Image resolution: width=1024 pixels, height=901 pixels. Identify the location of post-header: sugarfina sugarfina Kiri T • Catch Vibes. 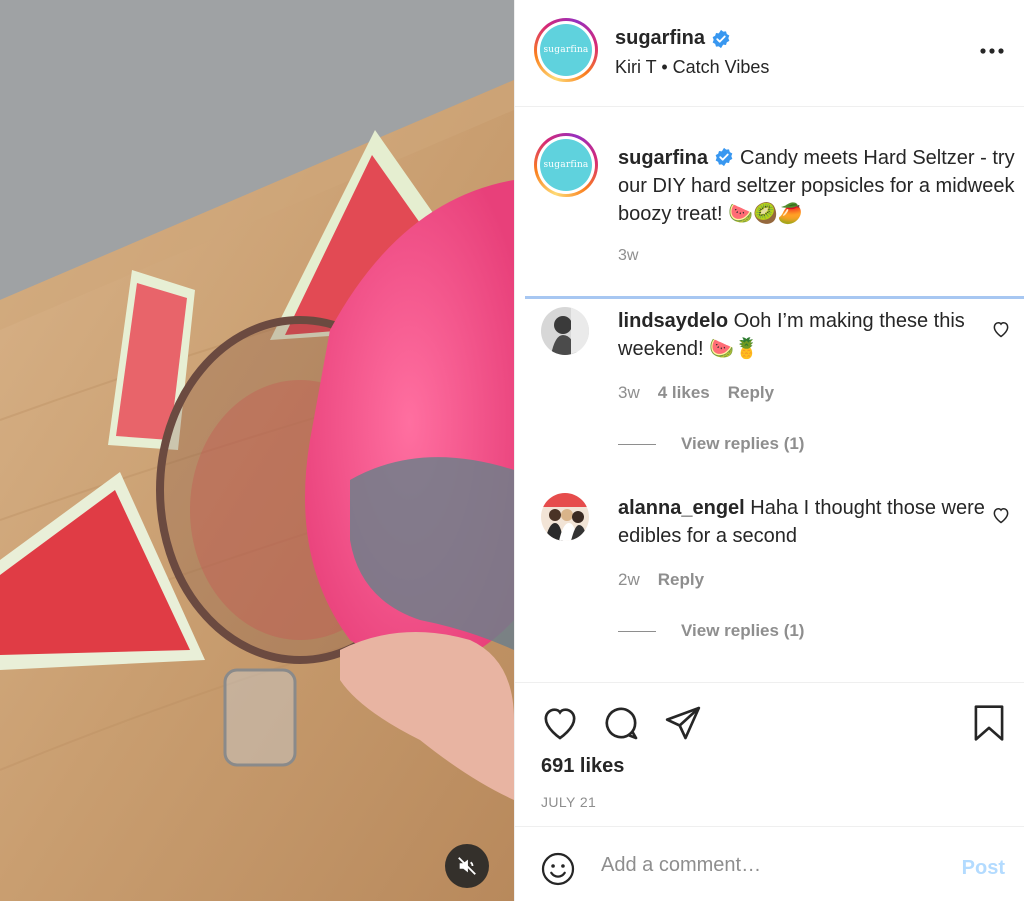
(769, 53).